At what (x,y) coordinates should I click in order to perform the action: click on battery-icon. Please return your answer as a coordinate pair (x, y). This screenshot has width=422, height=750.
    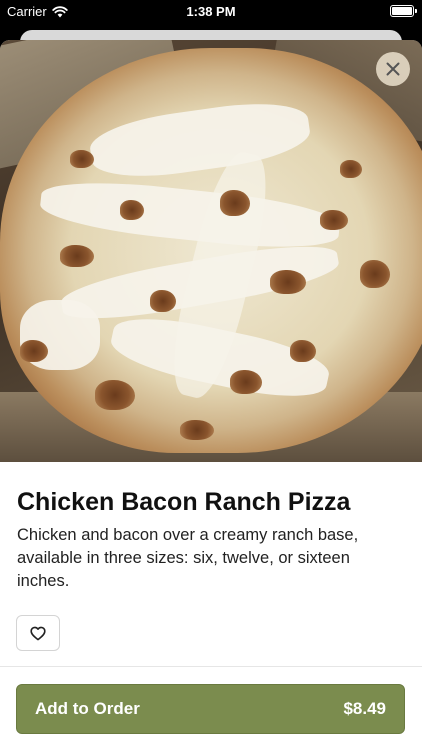
    Looking at the image, I should click on (403, 11).